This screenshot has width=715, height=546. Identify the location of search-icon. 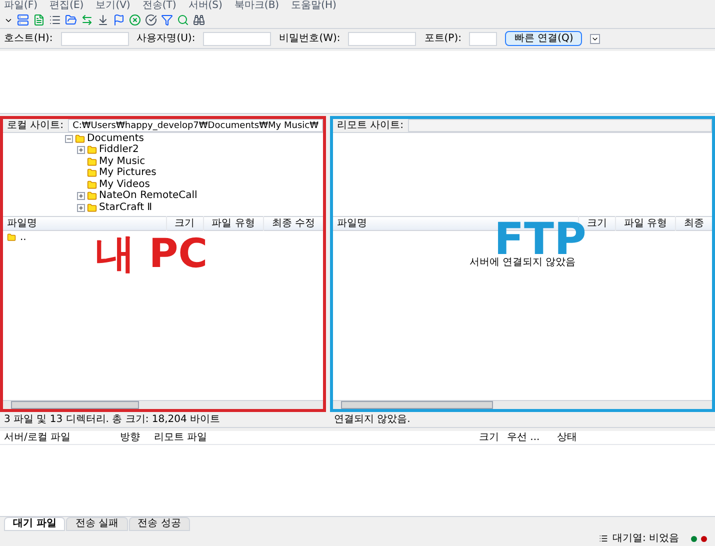
(183, 20).